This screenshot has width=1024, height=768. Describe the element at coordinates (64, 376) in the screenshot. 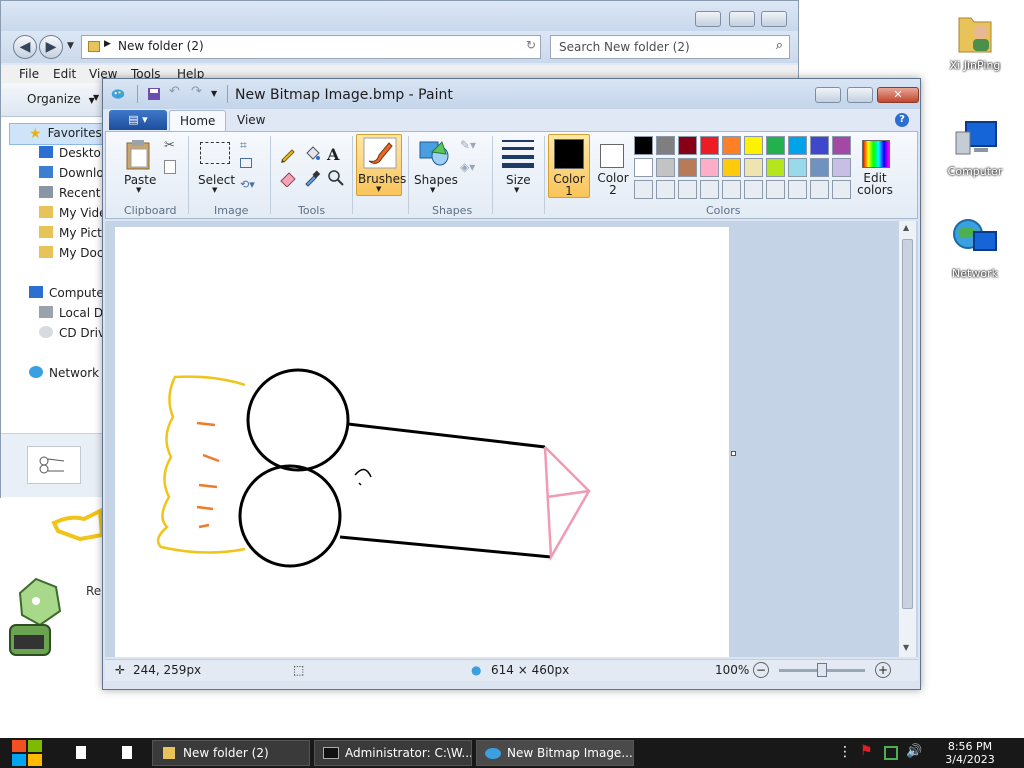

I see `nav-item-network: Network` at that location.